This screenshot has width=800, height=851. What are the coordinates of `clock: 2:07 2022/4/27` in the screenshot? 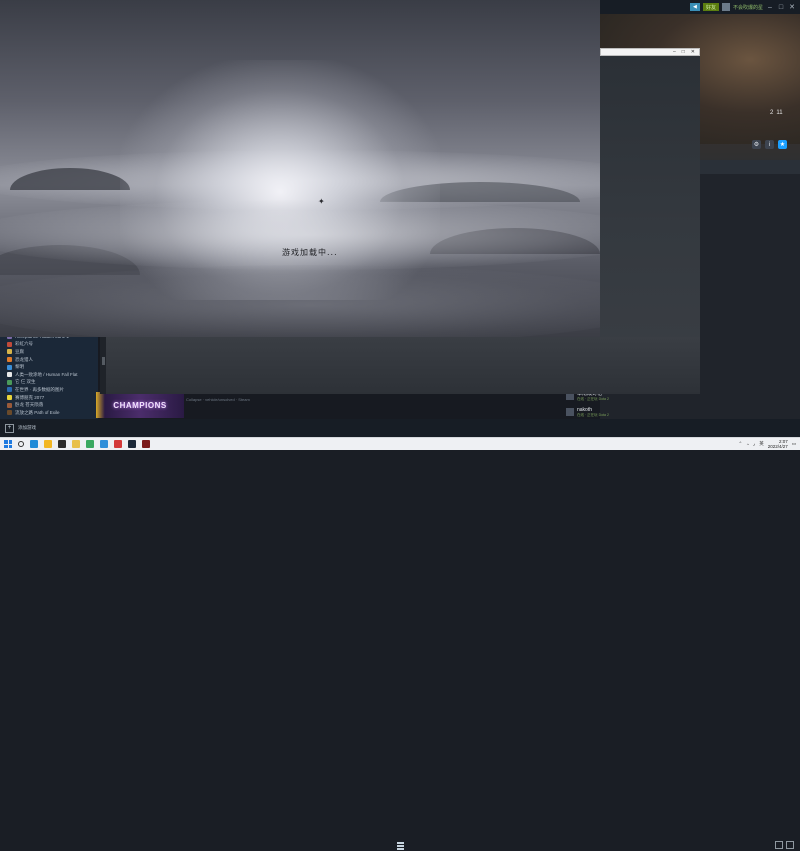 It's located at (778, 444).